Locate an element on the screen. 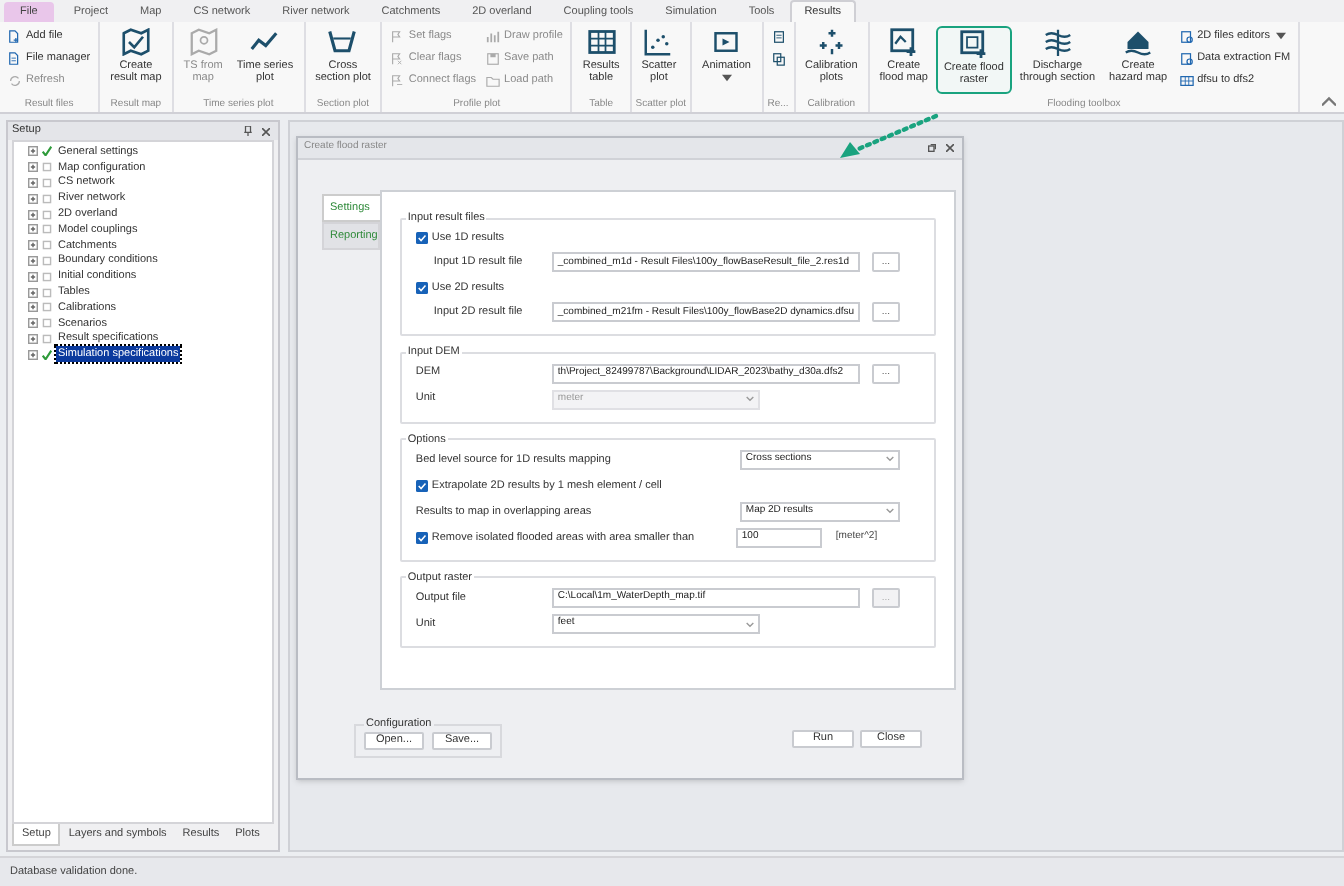 This screenshot has height=886, width=1344. save-icon is located at coordinates (493, 58).